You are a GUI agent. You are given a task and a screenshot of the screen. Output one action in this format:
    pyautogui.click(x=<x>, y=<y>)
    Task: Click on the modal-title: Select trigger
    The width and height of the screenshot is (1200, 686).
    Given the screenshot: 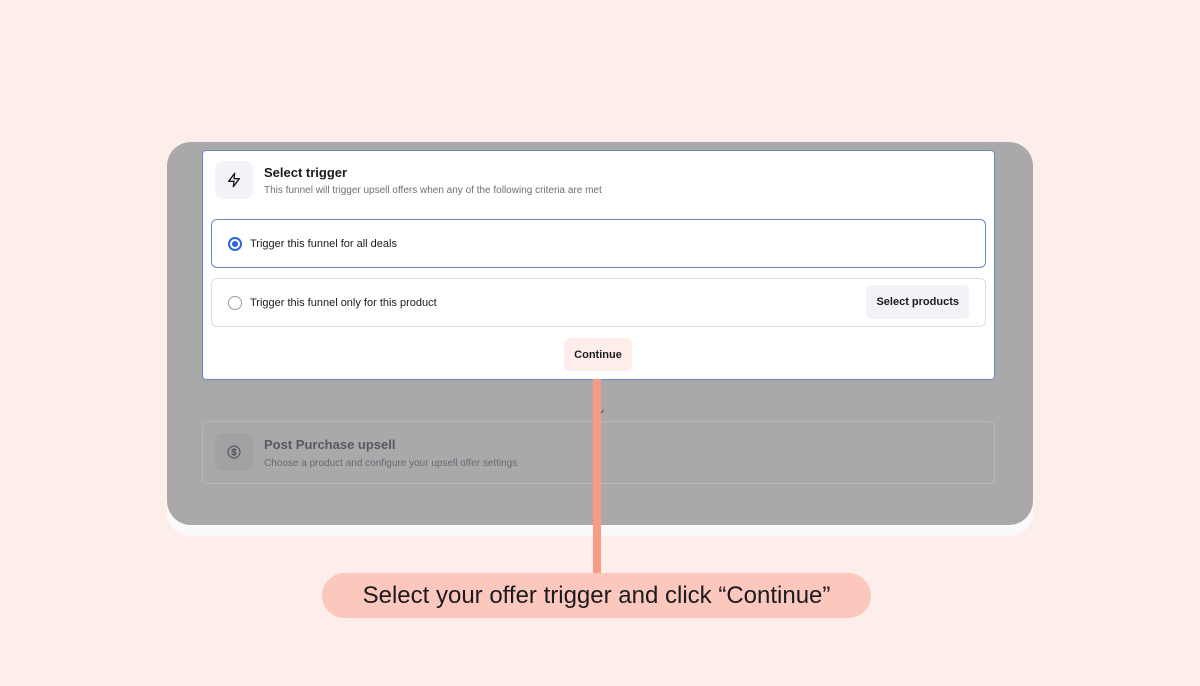 What is the action you would take?
    pyautogui.click(x=306, y=172)
    